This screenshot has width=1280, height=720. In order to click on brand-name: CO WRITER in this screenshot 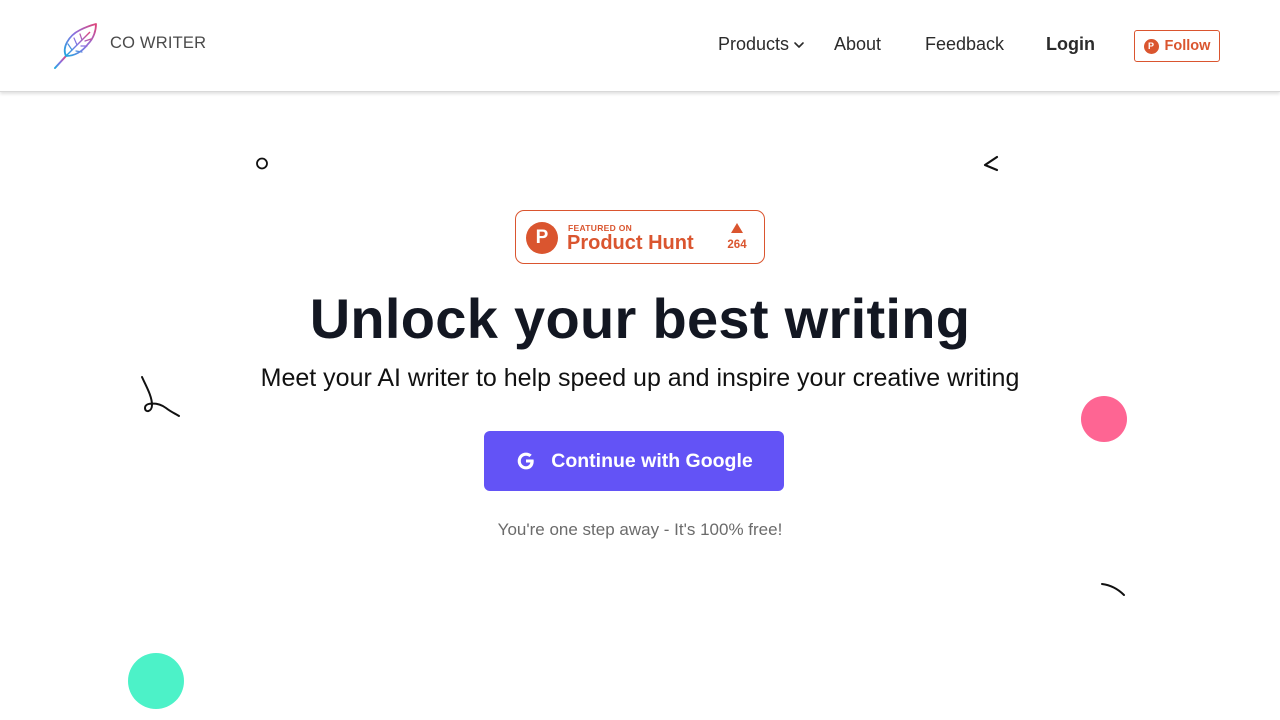, I will do `click(158, 43)`.